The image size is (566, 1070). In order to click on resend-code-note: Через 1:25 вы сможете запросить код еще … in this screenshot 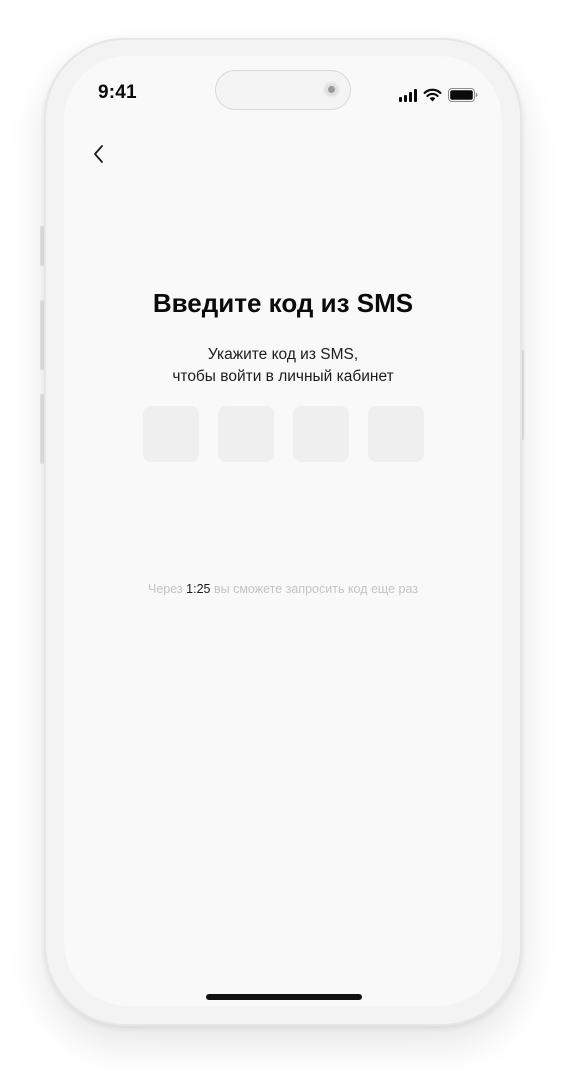, I will do `click(283, 589)`.